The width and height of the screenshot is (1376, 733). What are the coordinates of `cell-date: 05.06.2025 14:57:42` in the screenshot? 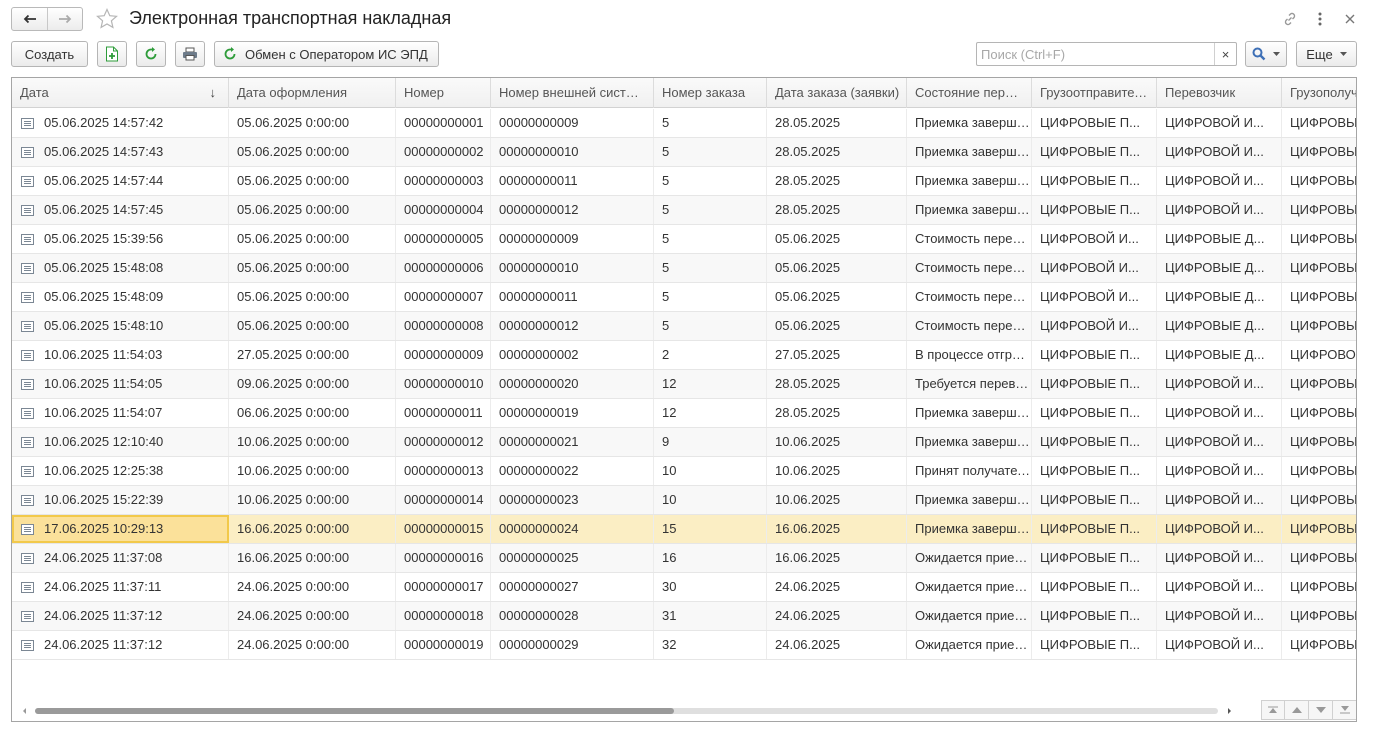 It's located at (120, 123).